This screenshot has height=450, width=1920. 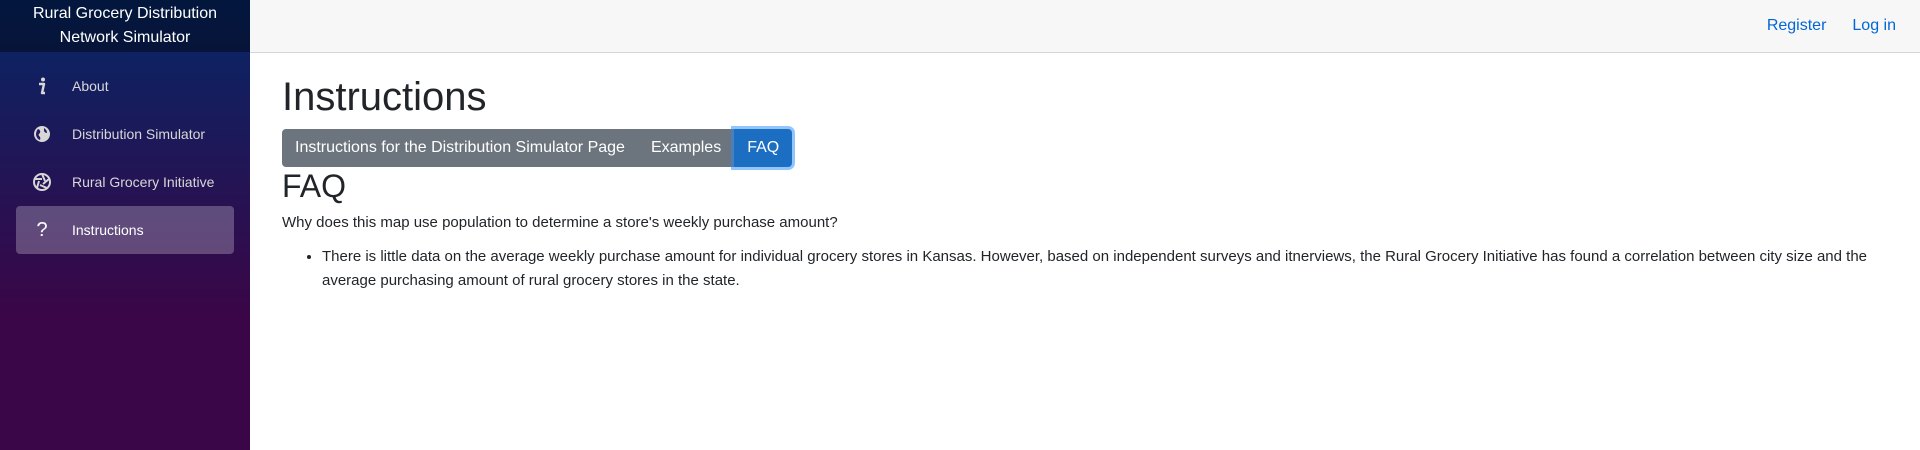 I want to click on aperture-icon, so click(x=42, y=182).